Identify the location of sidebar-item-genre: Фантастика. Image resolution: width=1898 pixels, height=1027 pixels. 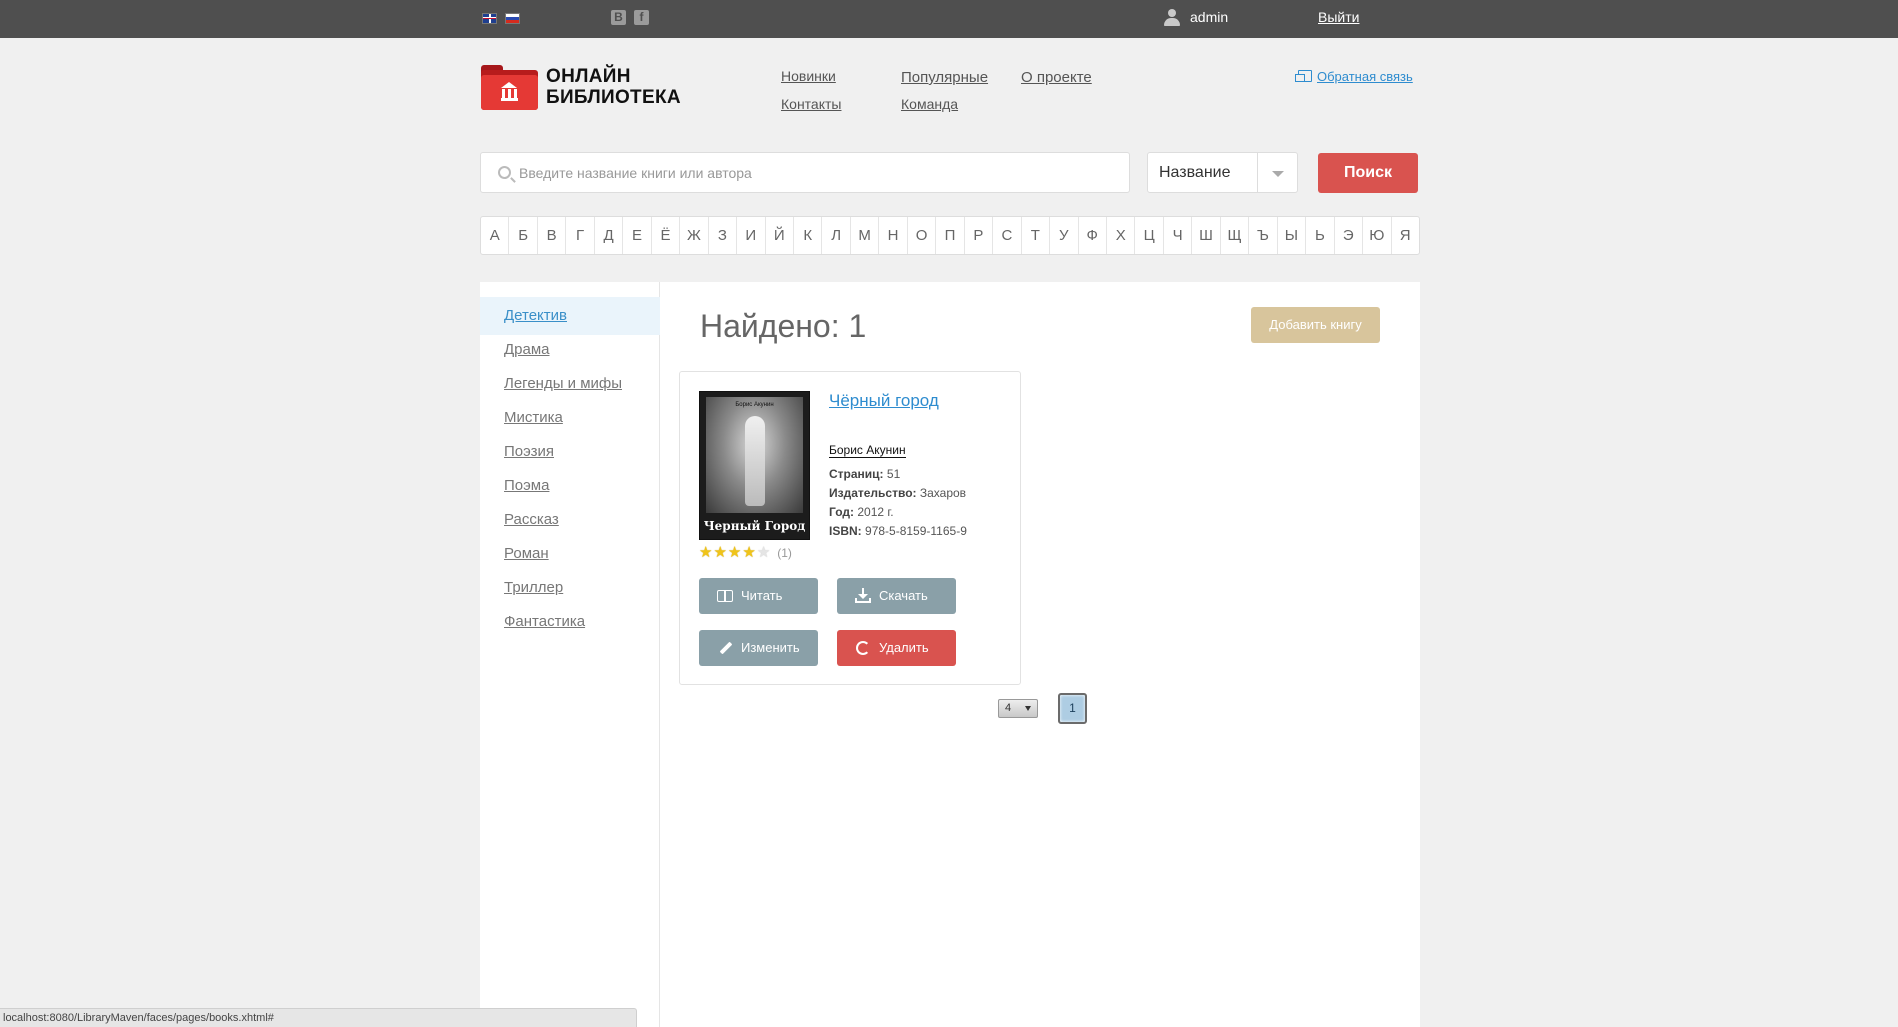
(570, 622).